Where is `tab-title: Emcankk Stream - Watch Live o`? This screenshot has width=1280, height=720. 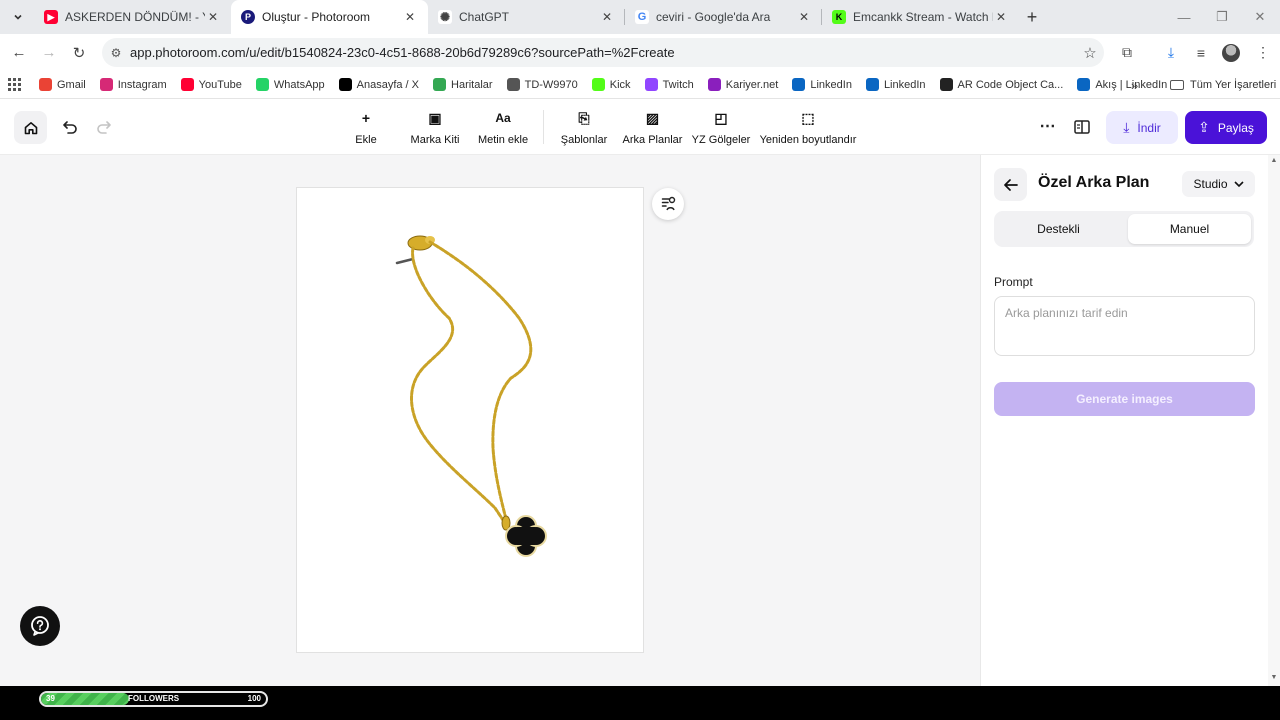
tab-title: Emcankk Stream - Watch Live o is located at coordinates (923, 17).